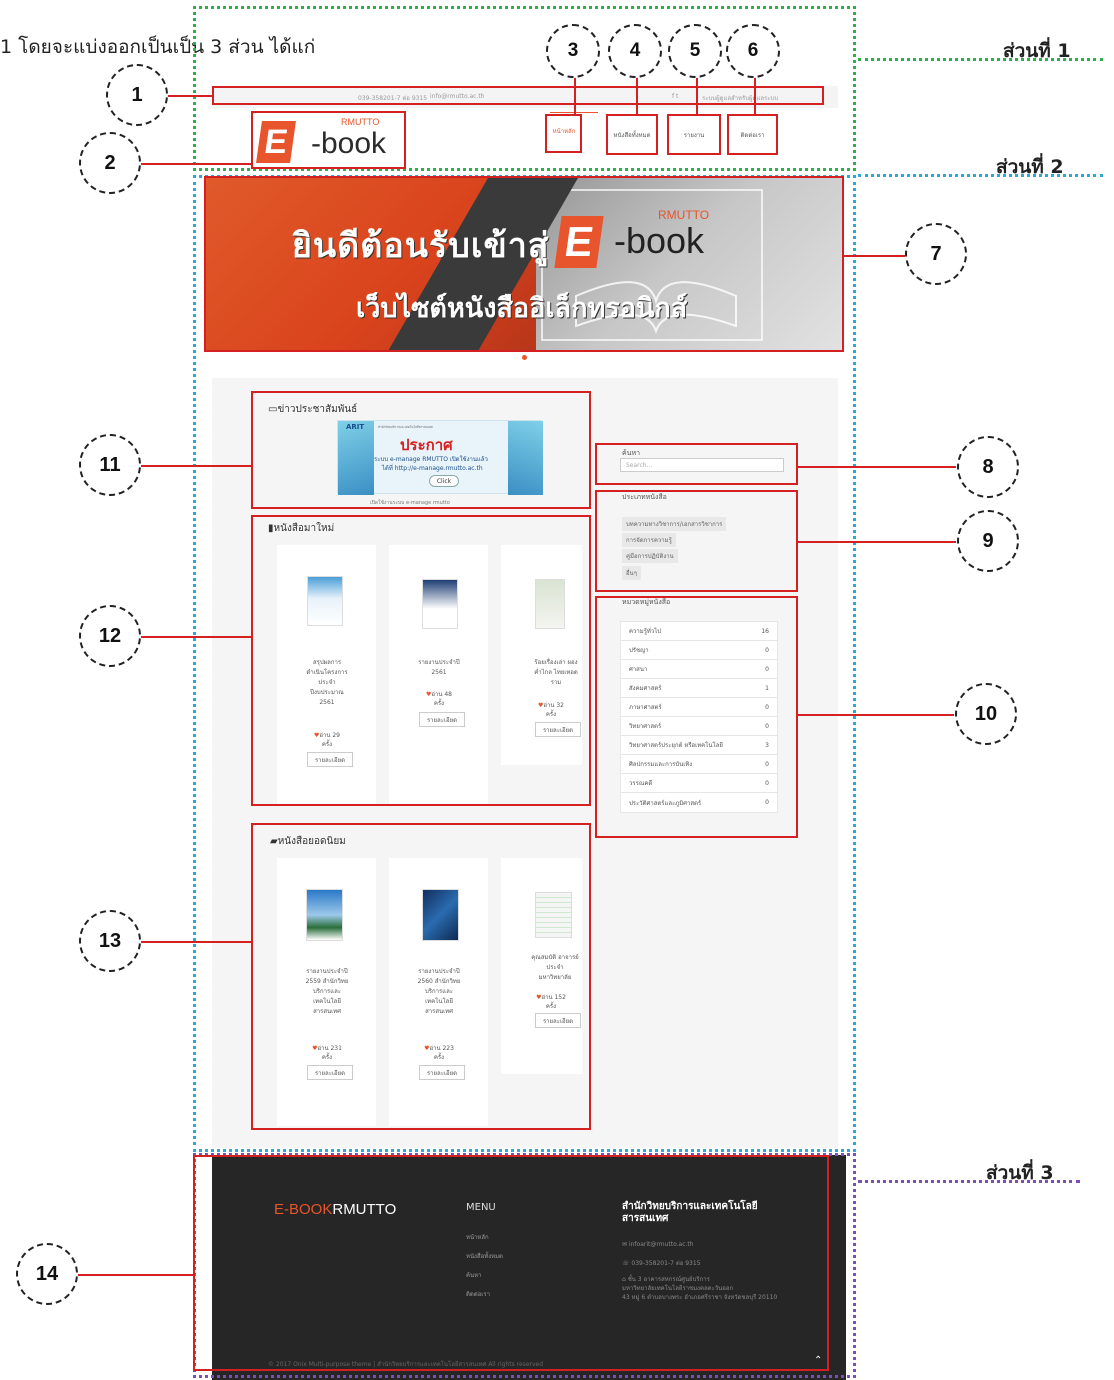 This screenshot has height=1380, width=1114. I want to click on callout-14: 14, so click(47, 1274).